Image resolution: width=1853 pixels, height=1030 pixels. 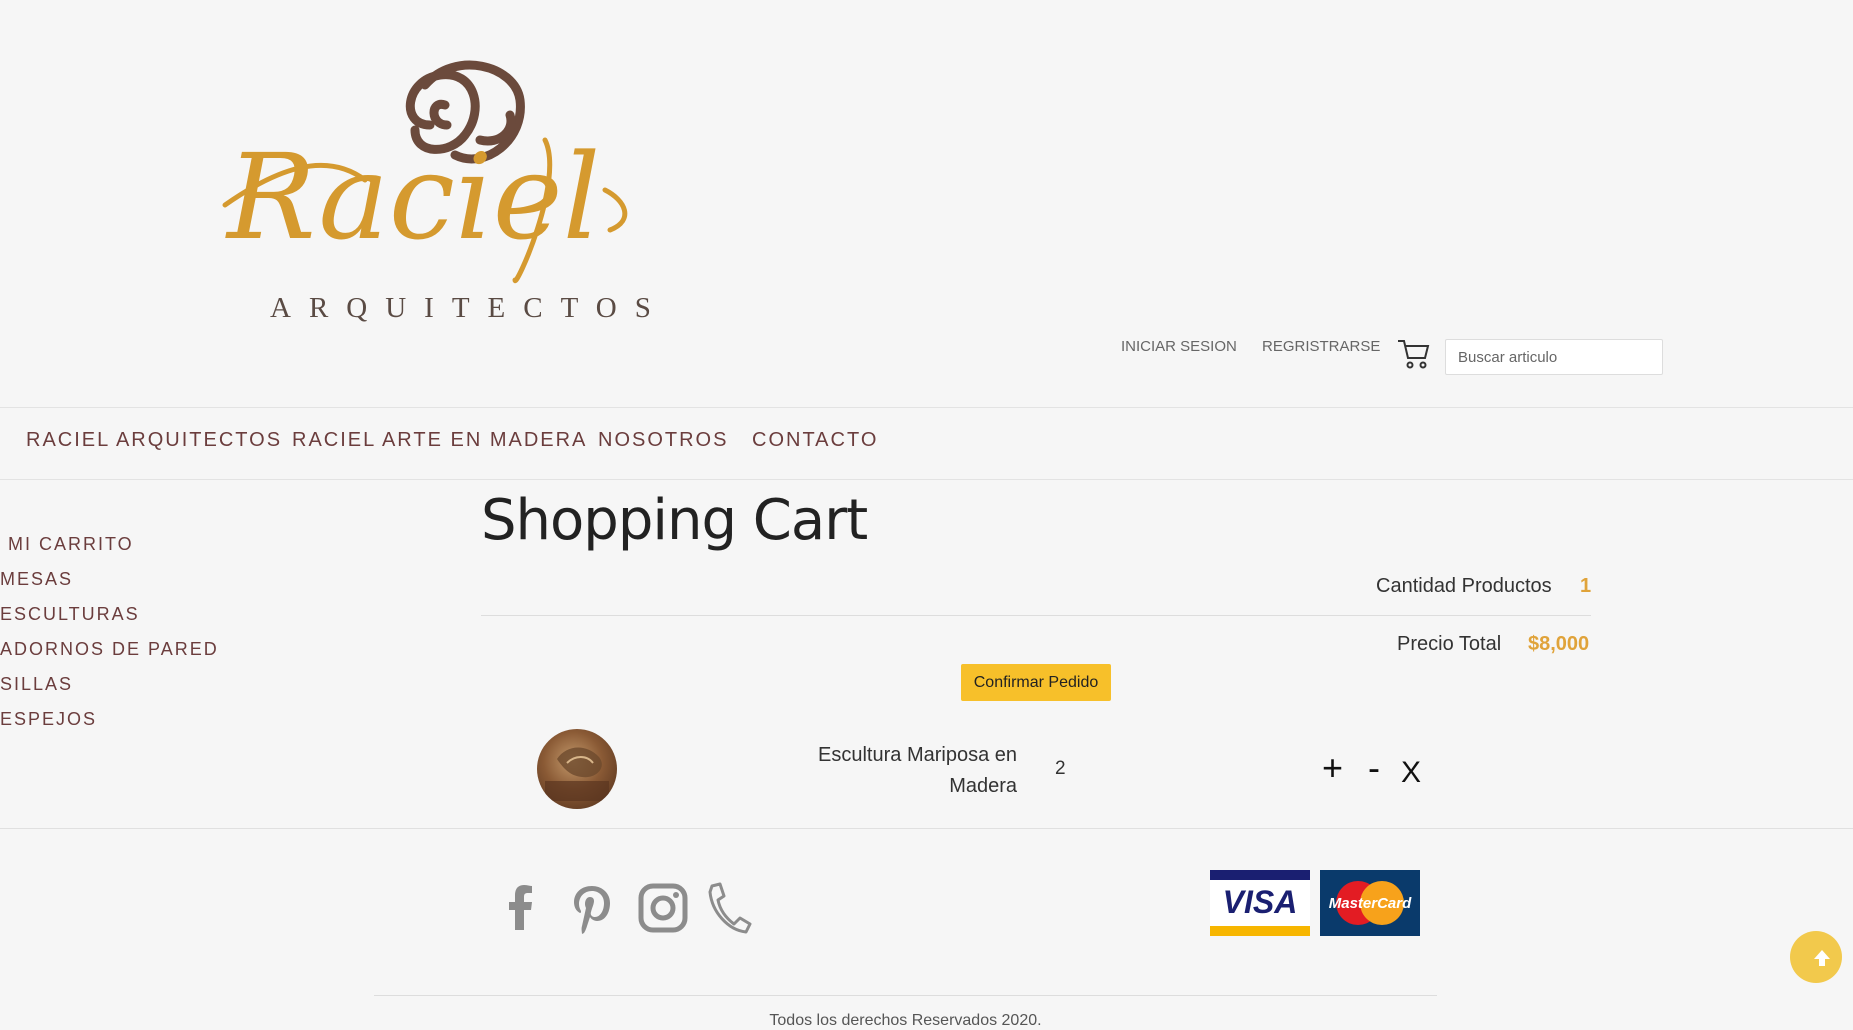 I want to click on instagram-link, so click(x=663, y=908).